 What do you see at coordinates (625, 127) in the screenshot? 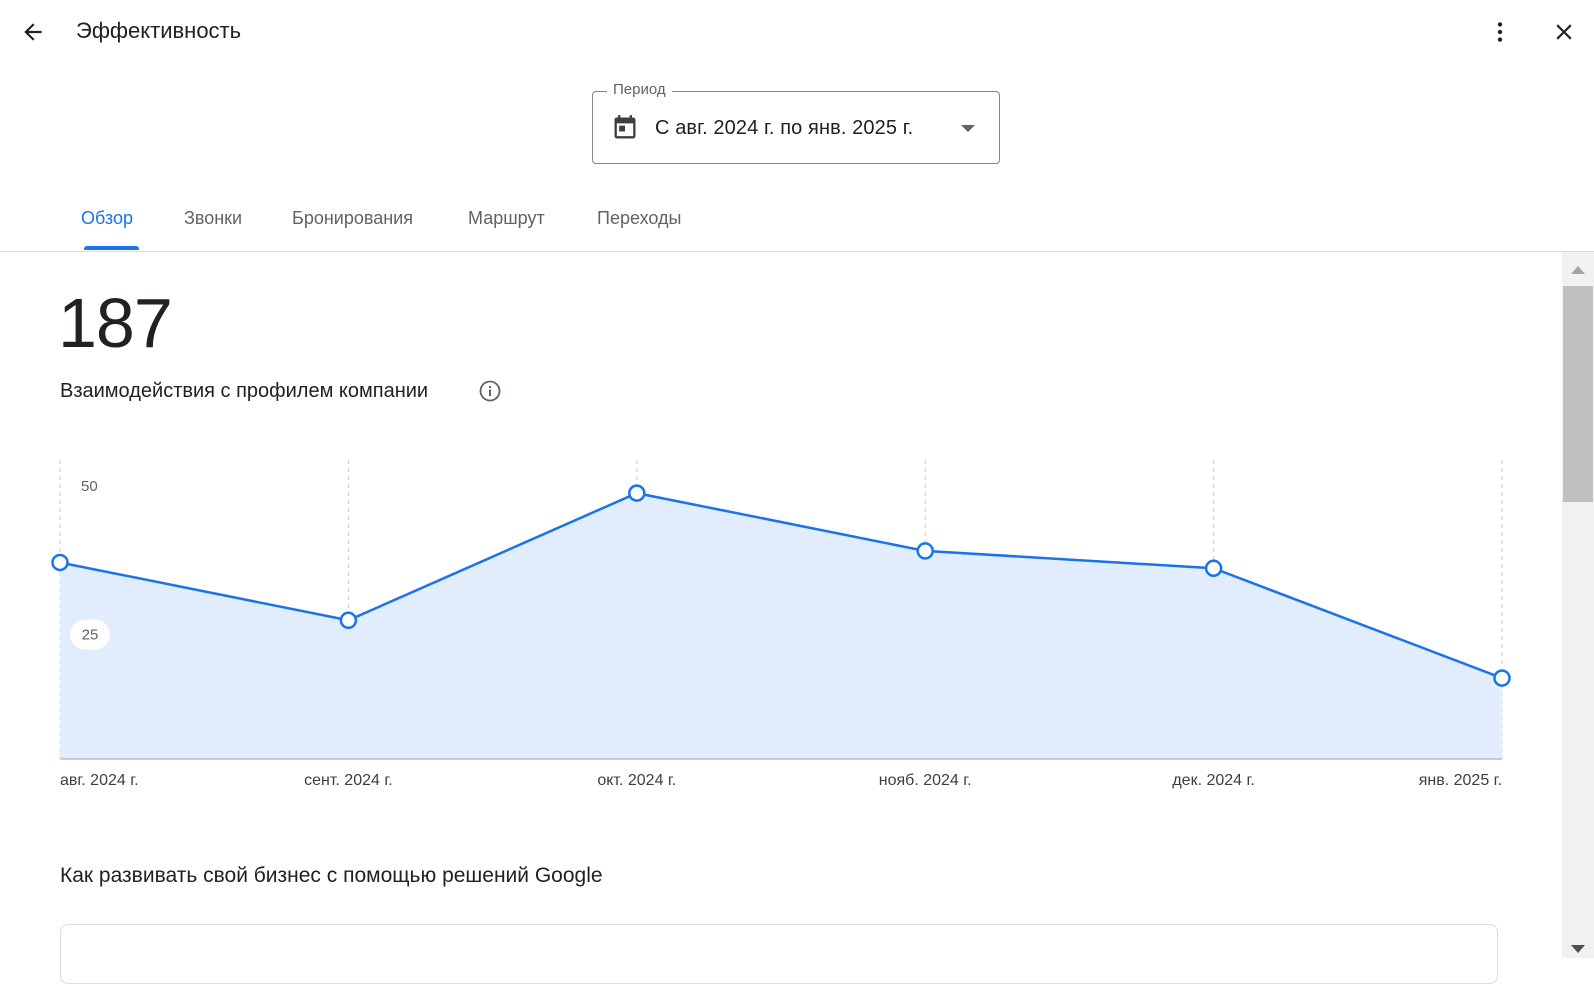
I see `calendar-icon` at bounding box center [625, 127].